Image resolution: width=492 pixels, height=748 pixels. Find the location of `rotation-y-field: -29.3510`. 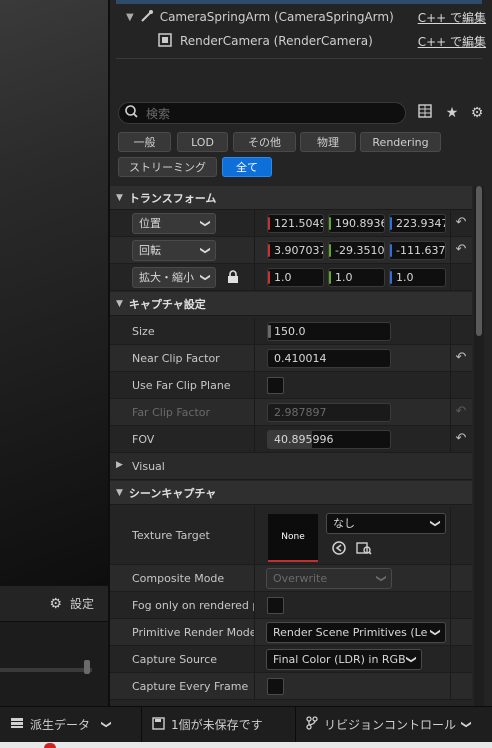

rotation-y-field: -29.3510 is located at coordinates (356, 250).